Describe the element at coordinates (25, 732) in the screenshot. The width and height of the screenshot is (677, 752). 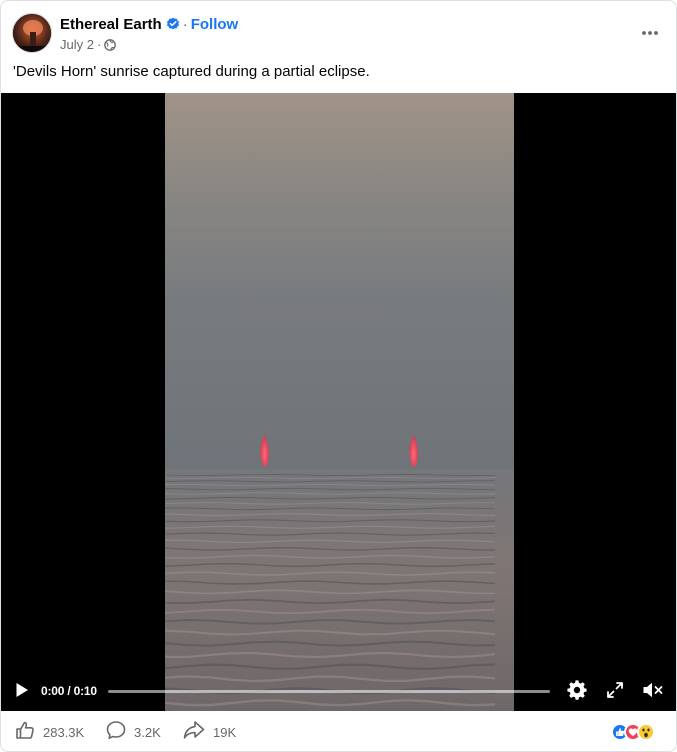
I see `thumbs-up-icon` at that location.